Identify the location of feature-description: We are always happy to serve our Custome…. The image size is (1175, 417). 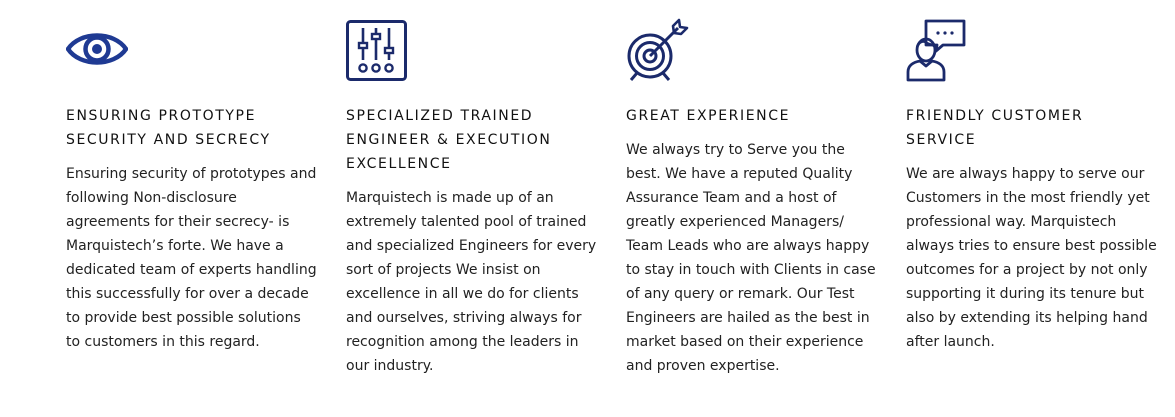
(1031, 258).